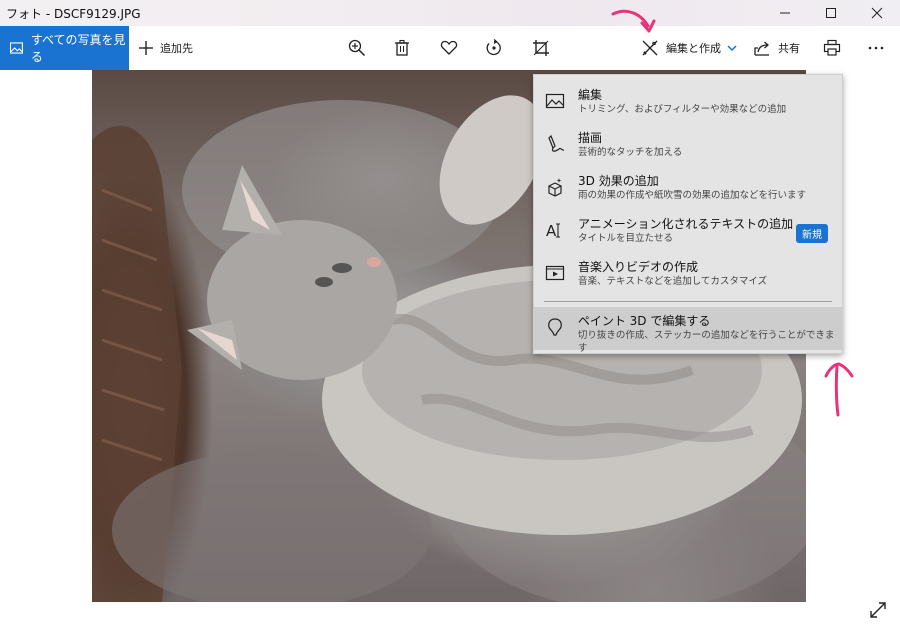  Describe the element at coordinates (812, 233) in the screenshot. I see `new-badge: 新規` at that location.